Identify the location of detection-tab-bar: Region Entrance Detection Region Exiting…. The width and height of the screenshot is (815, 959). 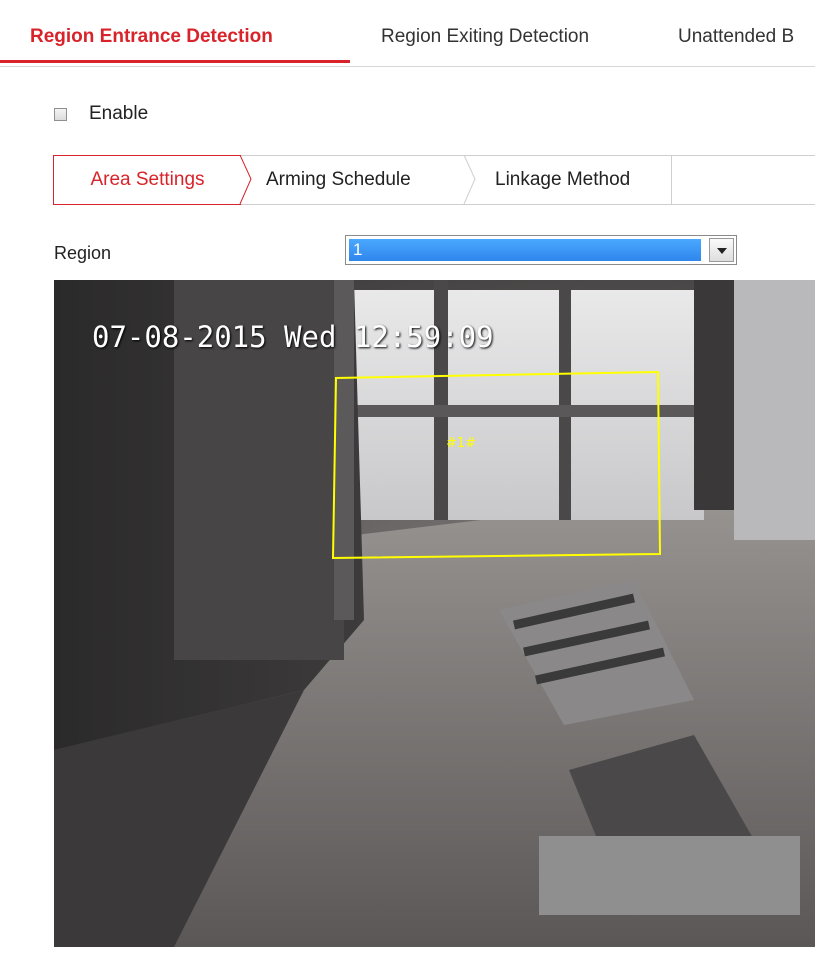
(407, 33).